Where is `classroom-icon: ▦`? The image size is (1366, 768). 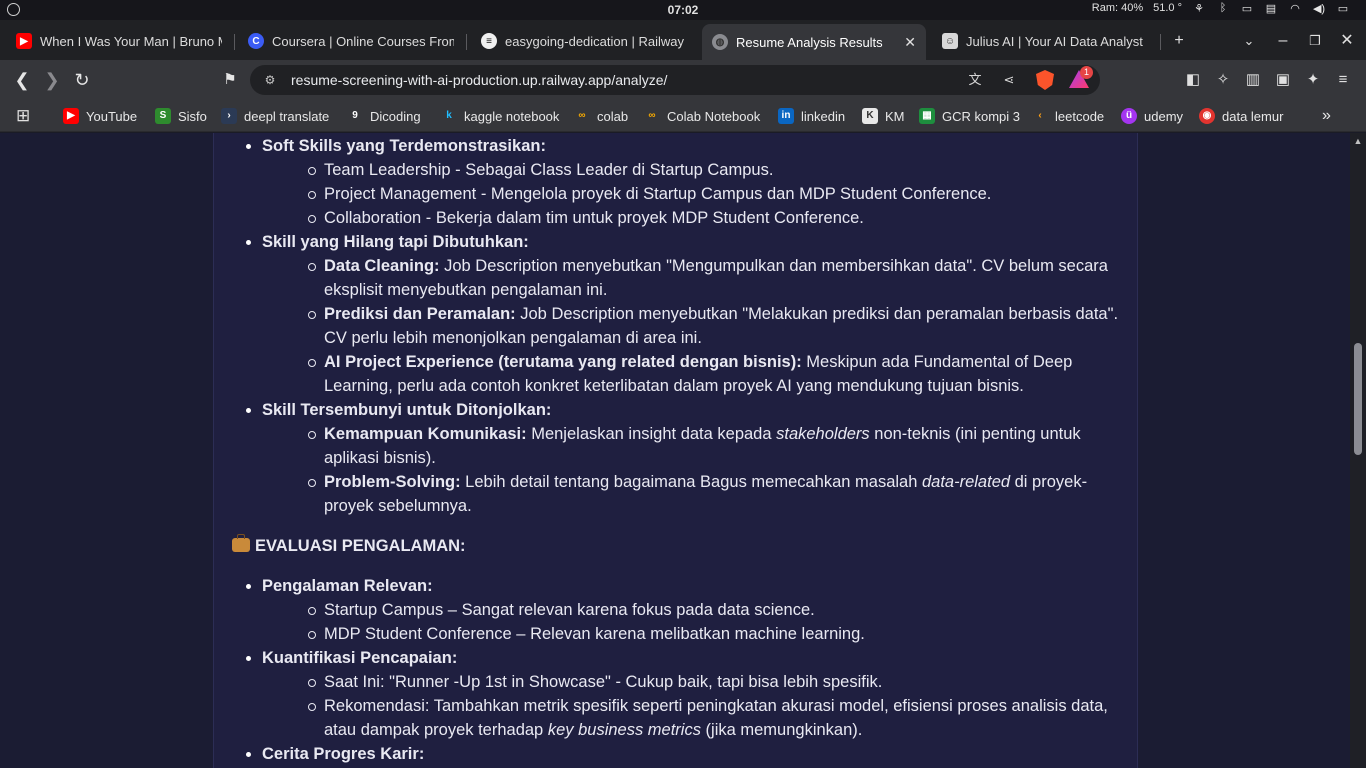
classroom-icon: ▦ is located at coordinates (927, 116).